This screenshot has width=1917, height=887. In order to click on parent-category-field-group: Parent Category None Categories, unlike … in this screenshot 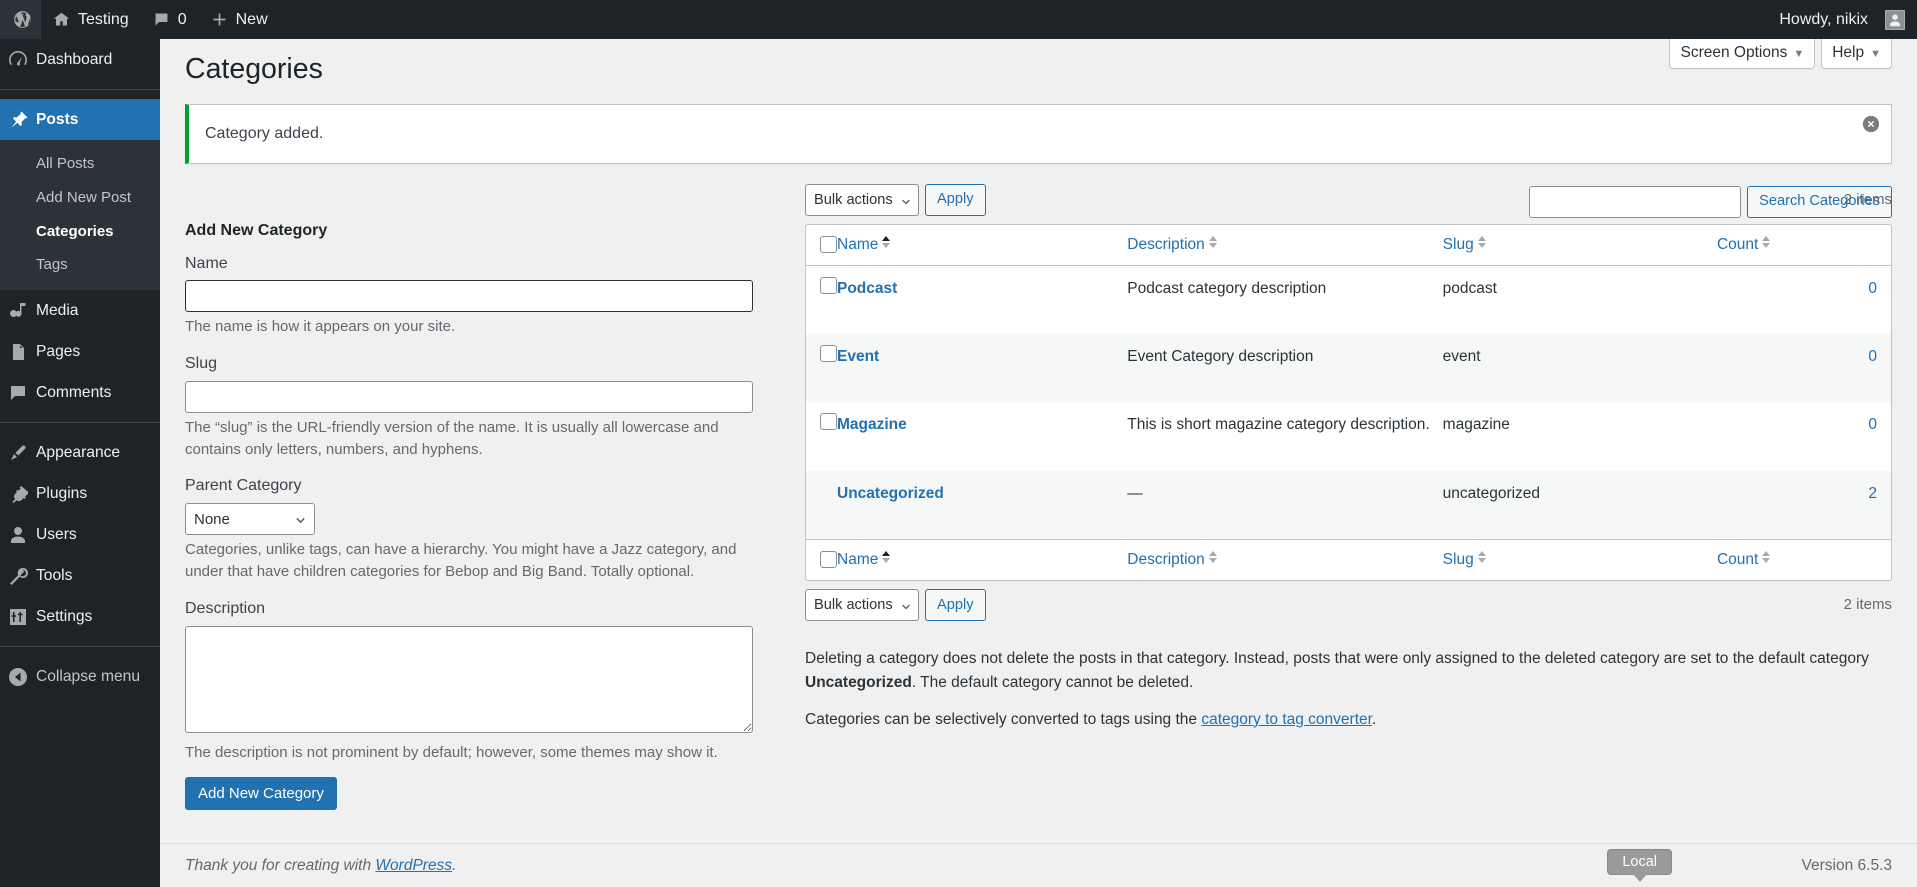, I will do `click(475, 528)`.